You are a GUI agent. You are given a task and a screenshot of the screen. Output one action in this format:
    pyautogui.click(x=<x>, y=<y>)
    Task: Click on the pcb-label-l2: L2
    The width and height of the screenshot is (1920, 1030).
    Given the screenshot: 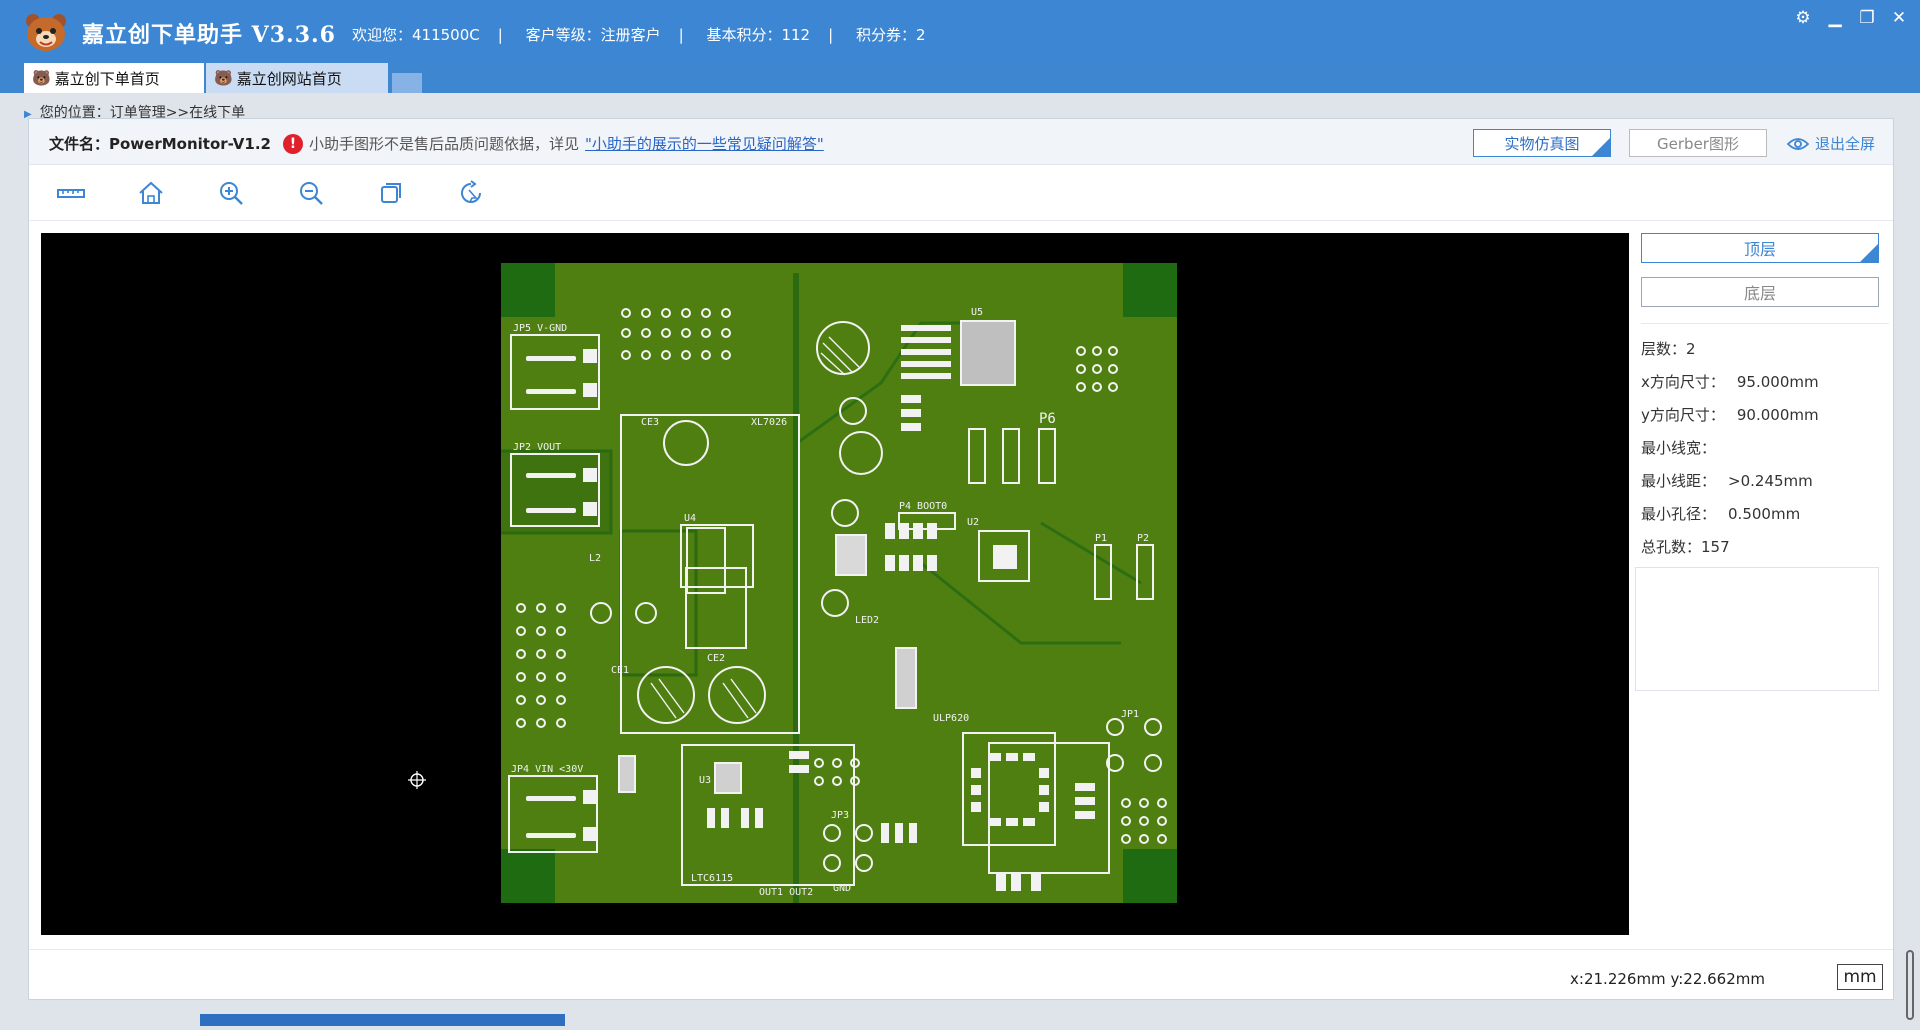 What is the action you would take?
    pyautogui.click(x=595, y=558)
    